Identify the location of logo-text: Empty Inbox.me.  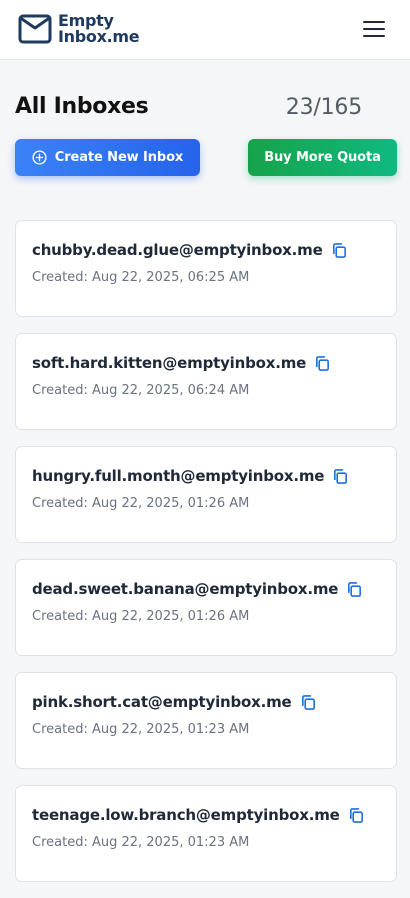
(99, 29).